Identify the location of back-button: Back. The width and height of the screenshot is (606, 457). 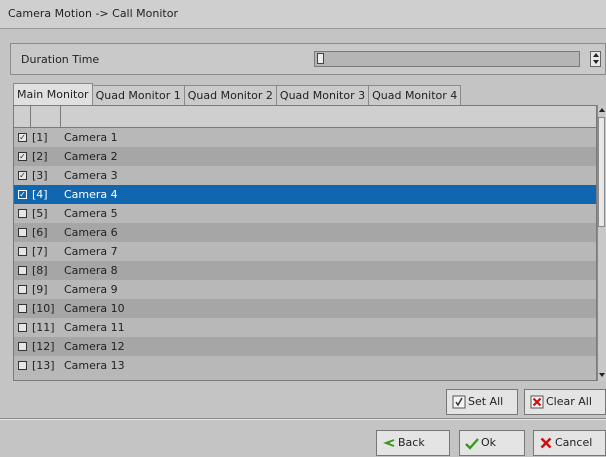
(413, 443).